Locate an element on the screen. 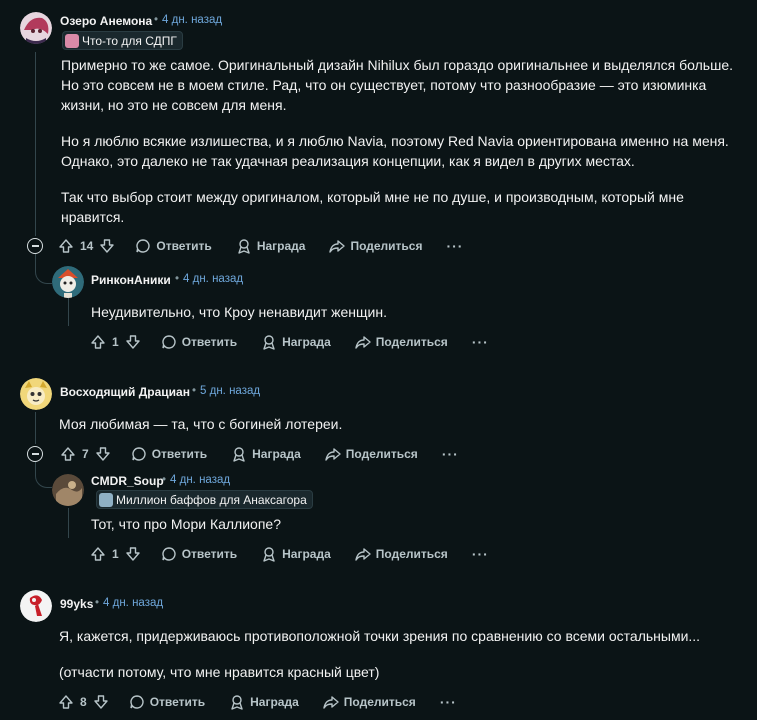  comment-time: 5 дн. назад is located at coordinates (230, 391).